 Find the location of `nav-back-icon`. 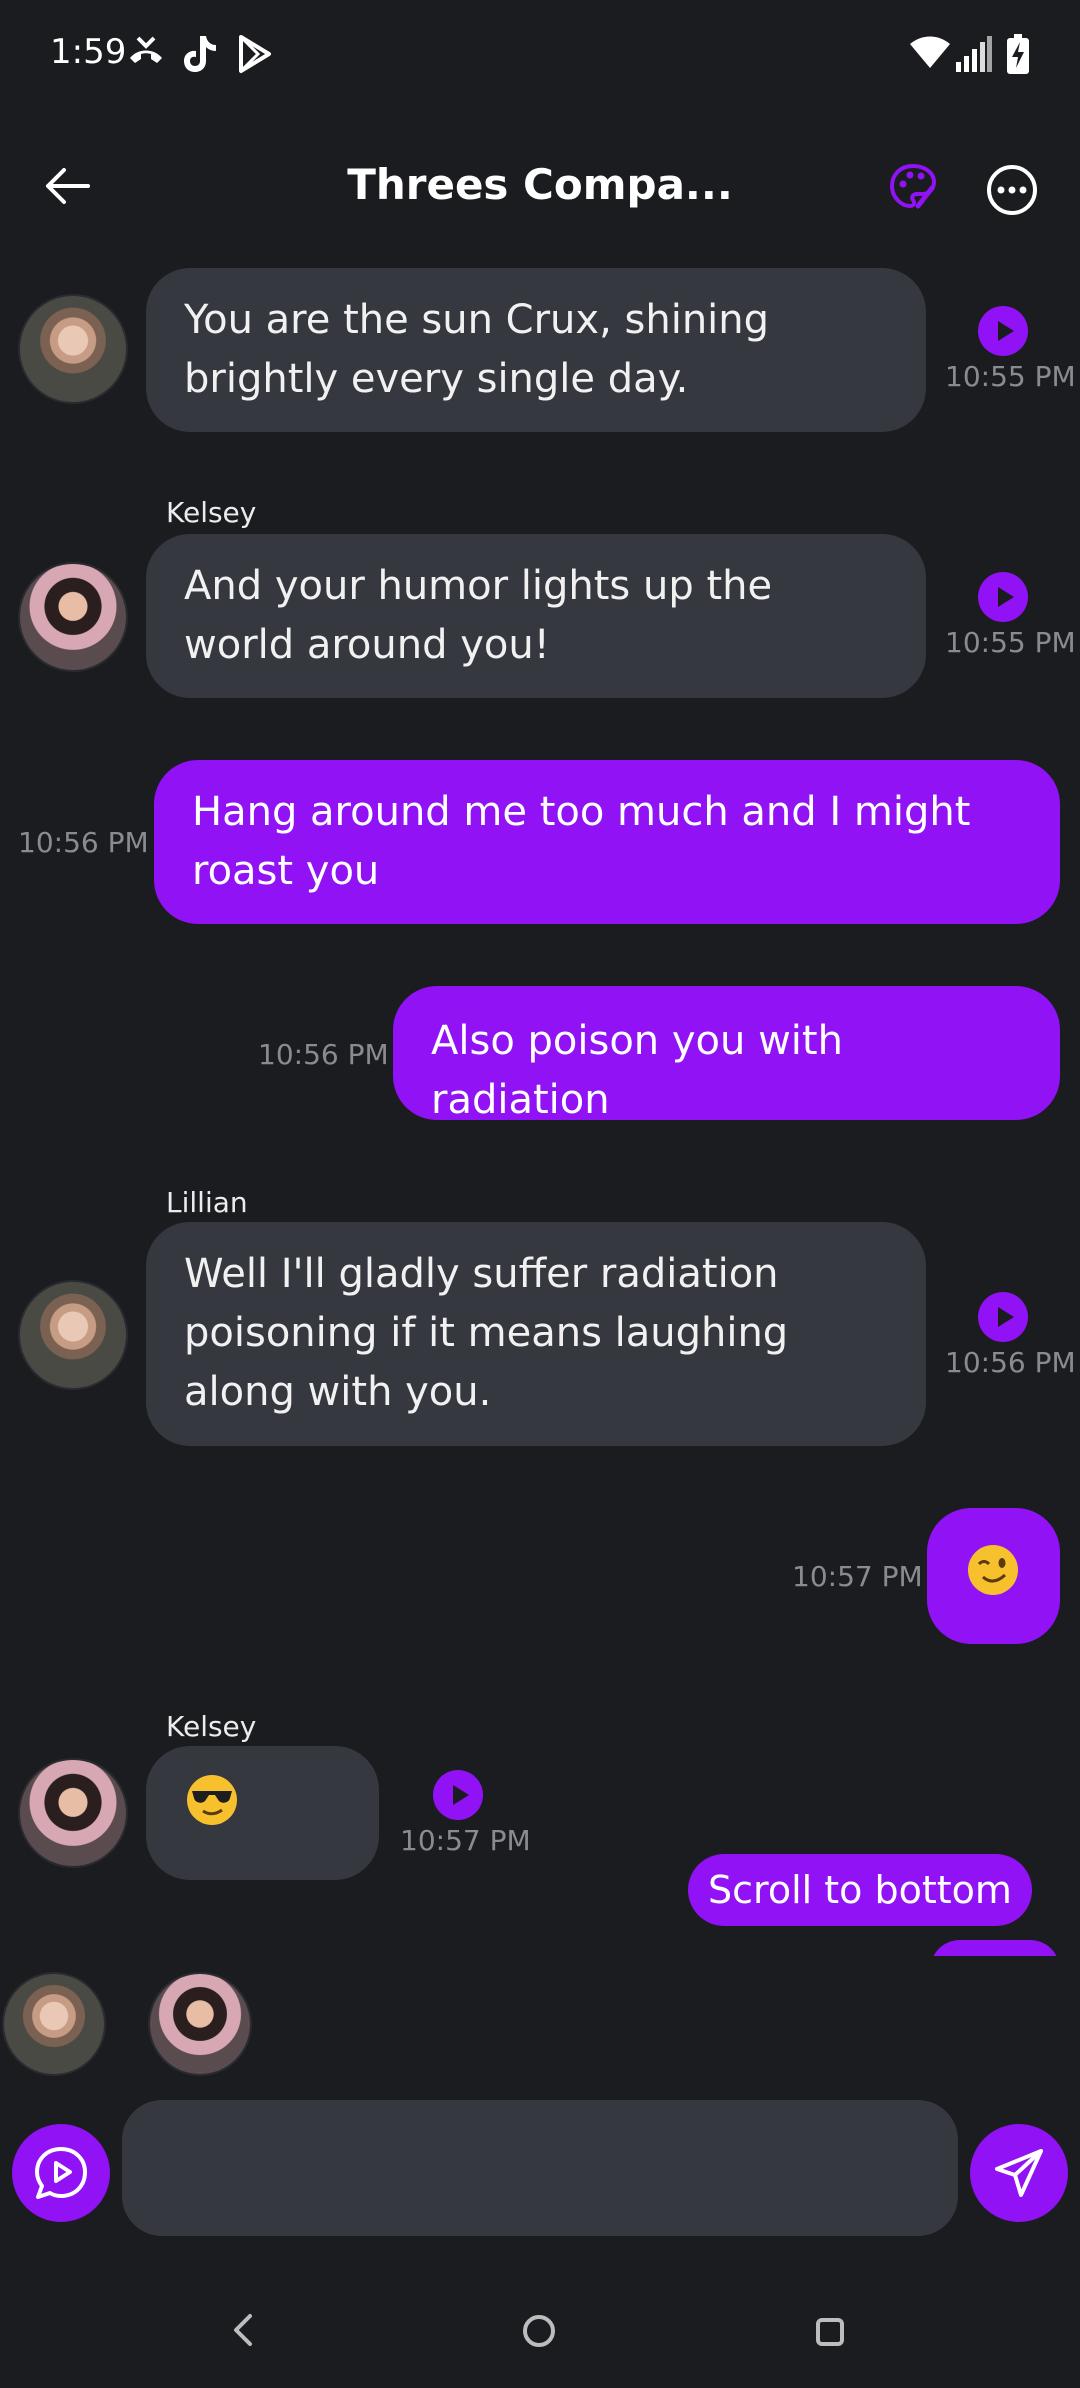

nav-back-icon is located at coordinates (243, 2330).